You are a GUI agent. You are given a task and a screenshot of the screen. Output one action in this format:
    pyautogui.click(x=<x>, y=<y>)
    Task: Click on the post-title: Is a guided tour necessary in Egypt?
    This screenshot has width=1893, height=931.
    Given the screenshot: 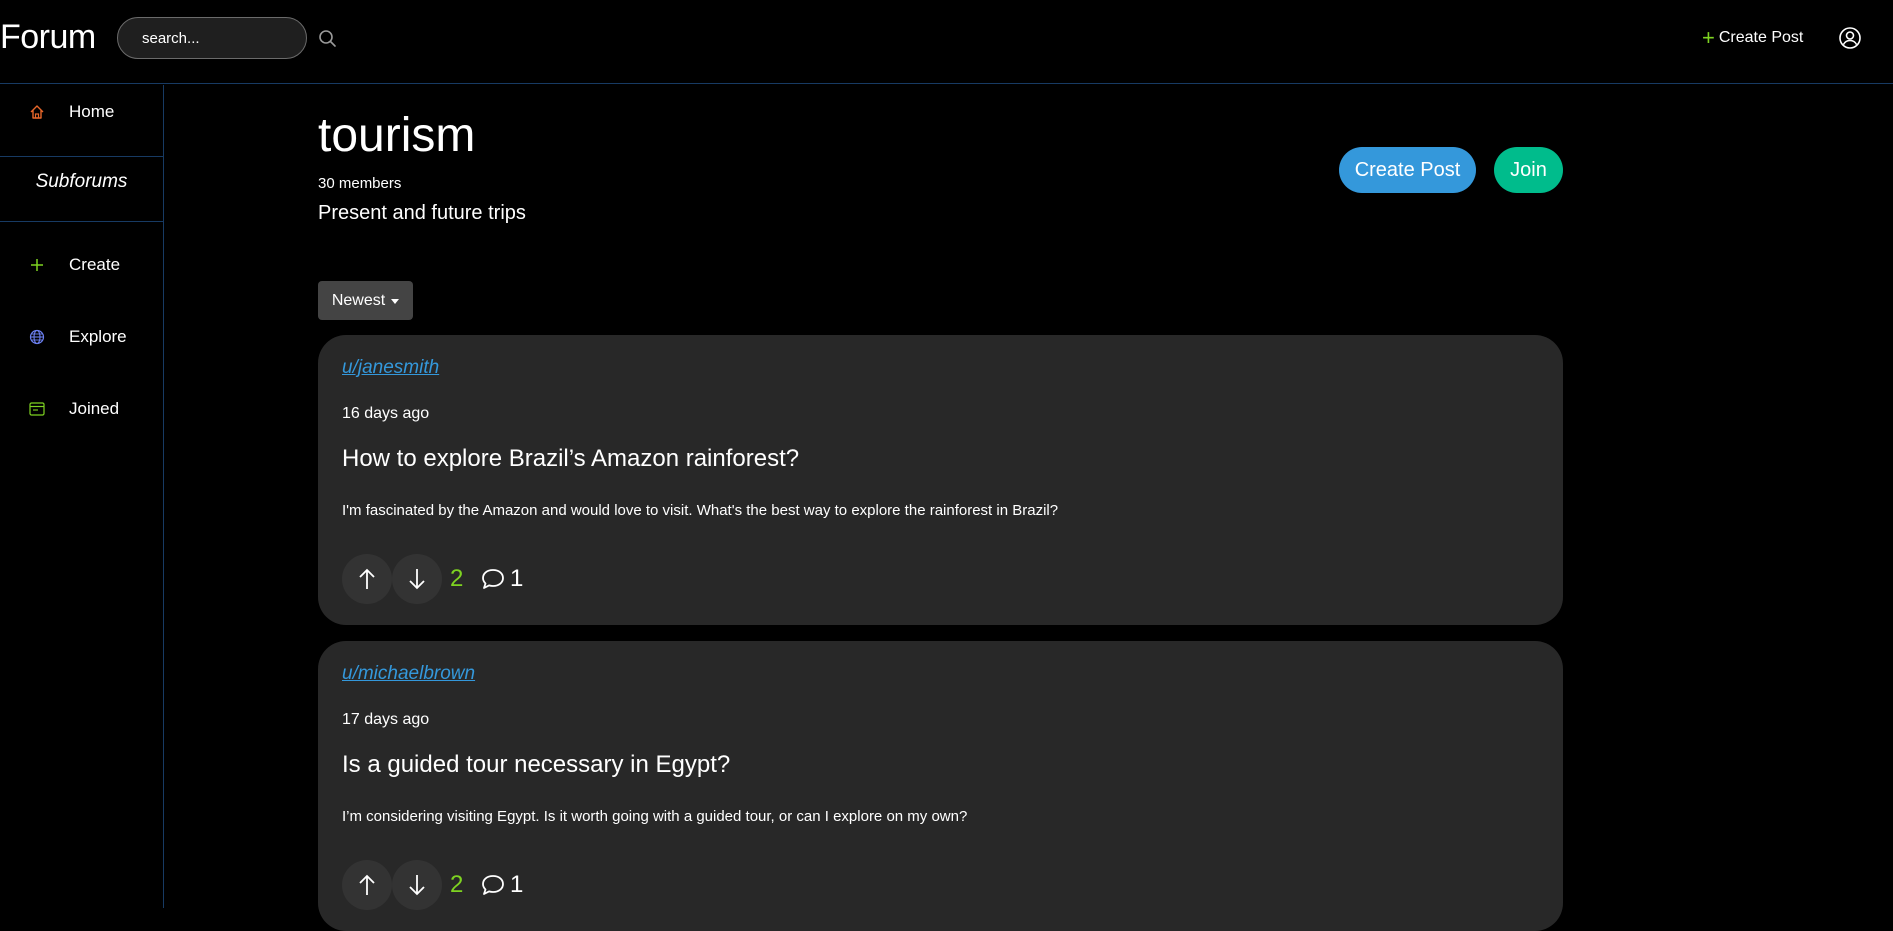 What is the action you would take?
    pyautogui.click(x=536, y=765)
    